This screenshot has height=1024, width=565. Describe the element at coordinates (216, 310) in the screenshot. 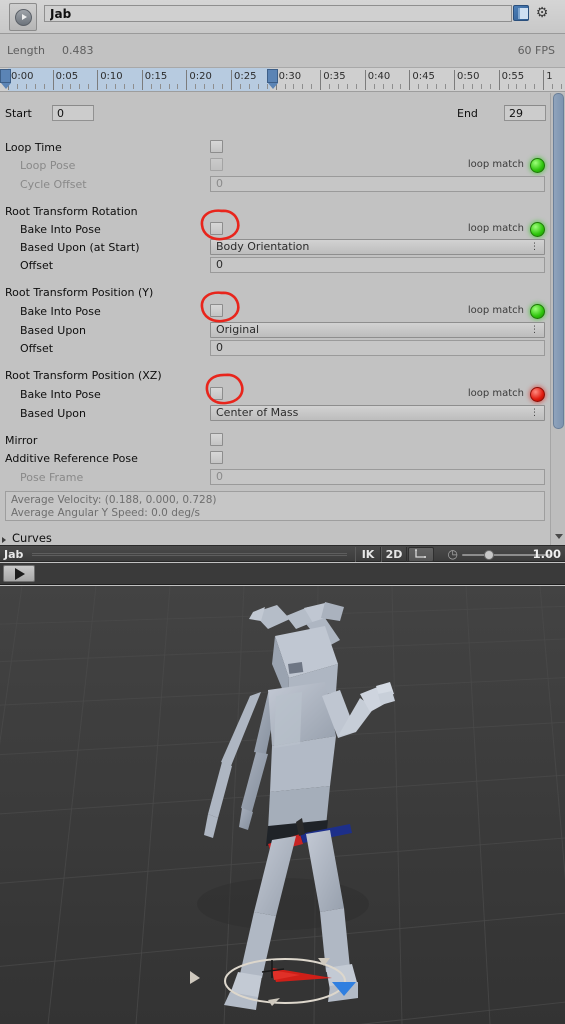

I see `root-position-y-bake-checkbox` at that location.